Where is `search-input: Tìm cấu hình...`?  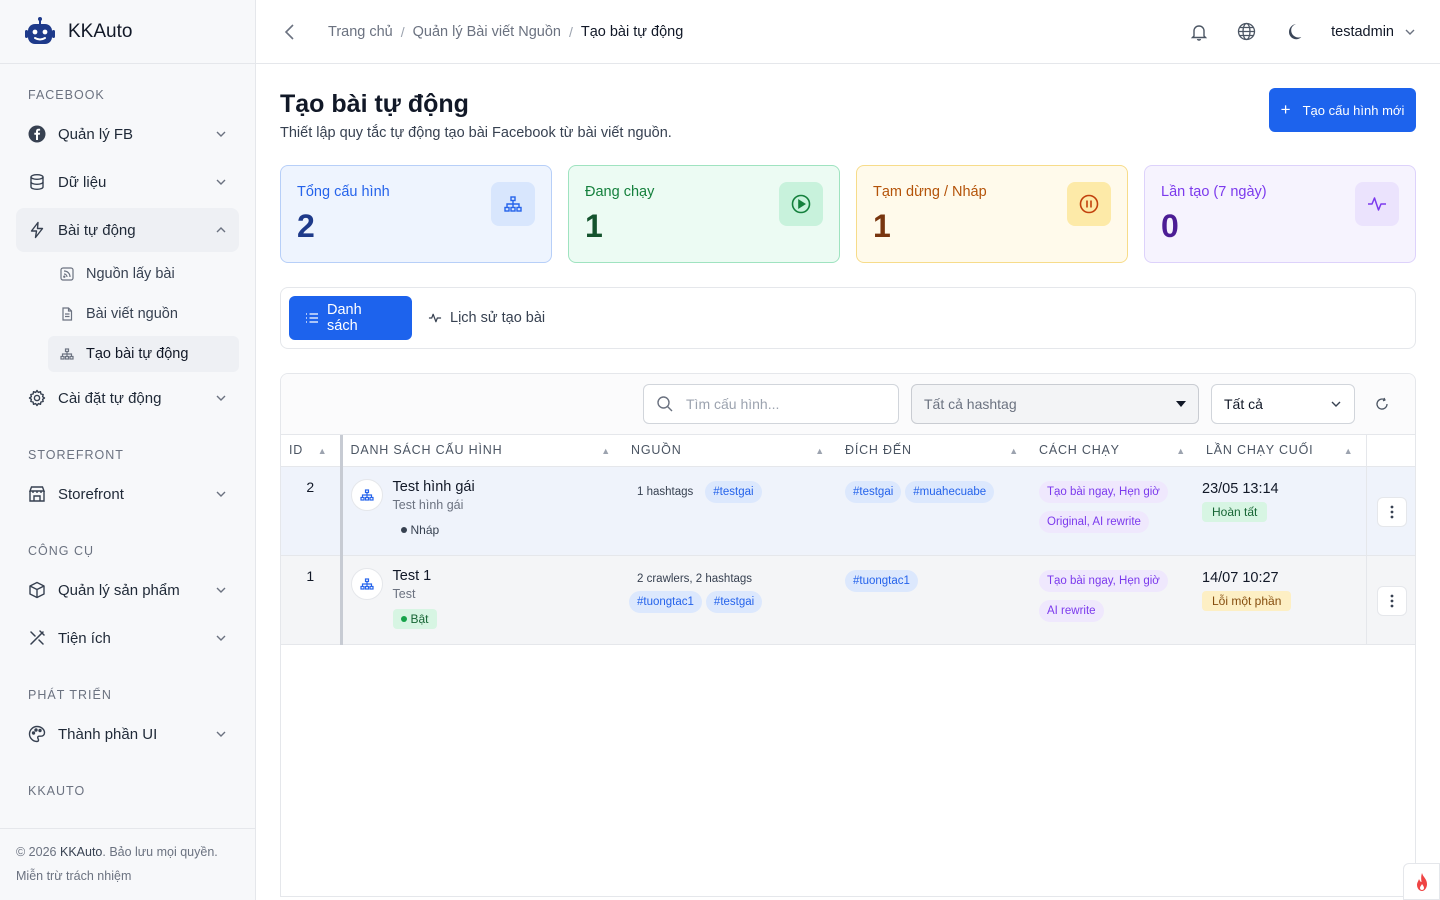
search-input: Tìm cấu hình... is located at coordinates (771, 404).